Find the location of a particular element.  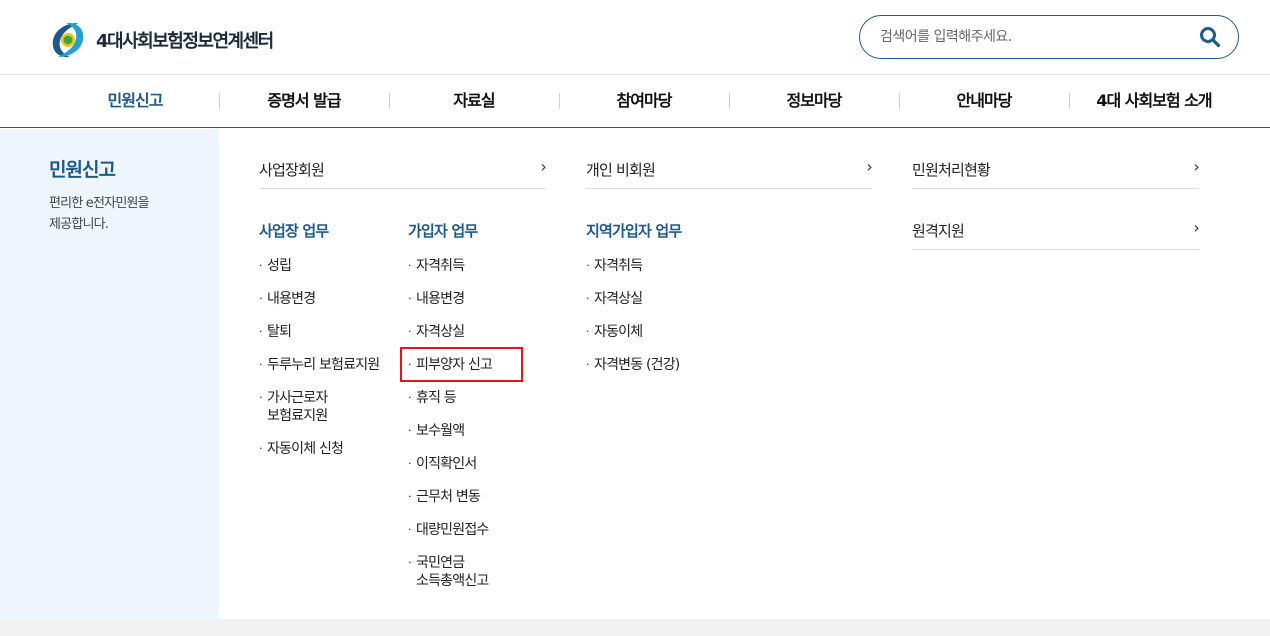

page-bottom-shade is located at coordinates (635, 627).